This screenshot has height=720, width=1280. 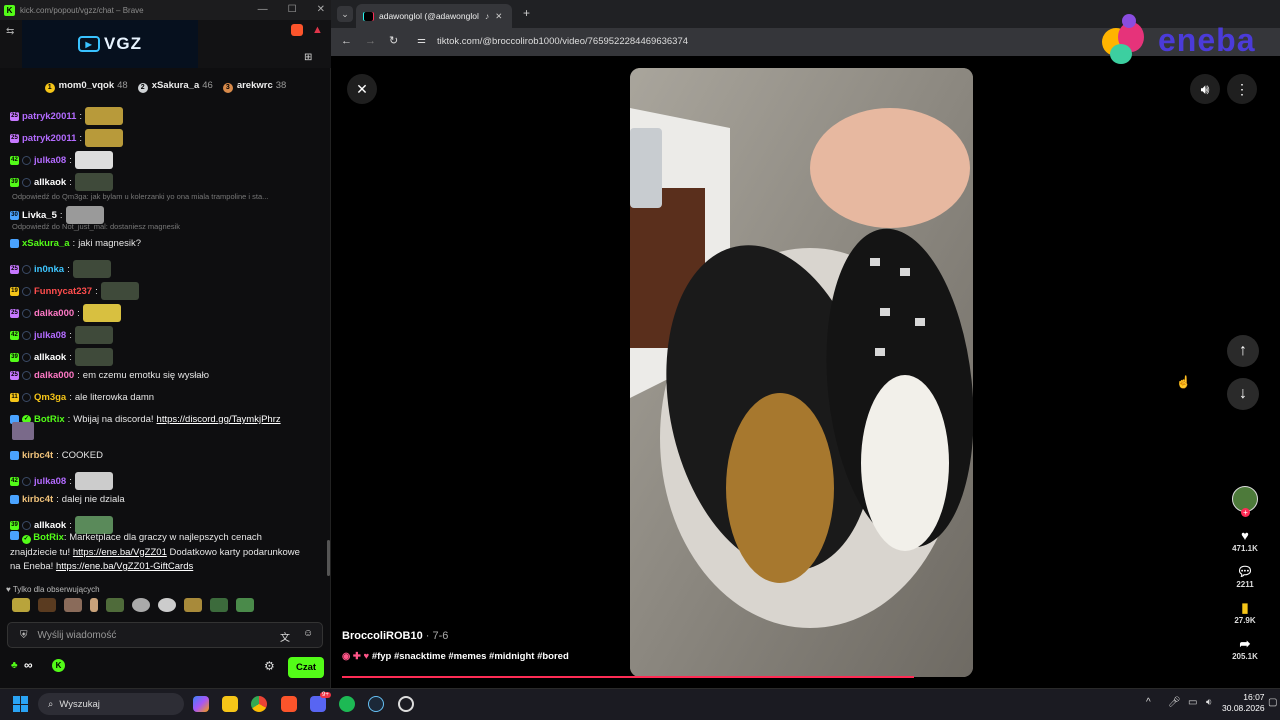 I want to click on chrome-icon, so click(x=259, y=704).